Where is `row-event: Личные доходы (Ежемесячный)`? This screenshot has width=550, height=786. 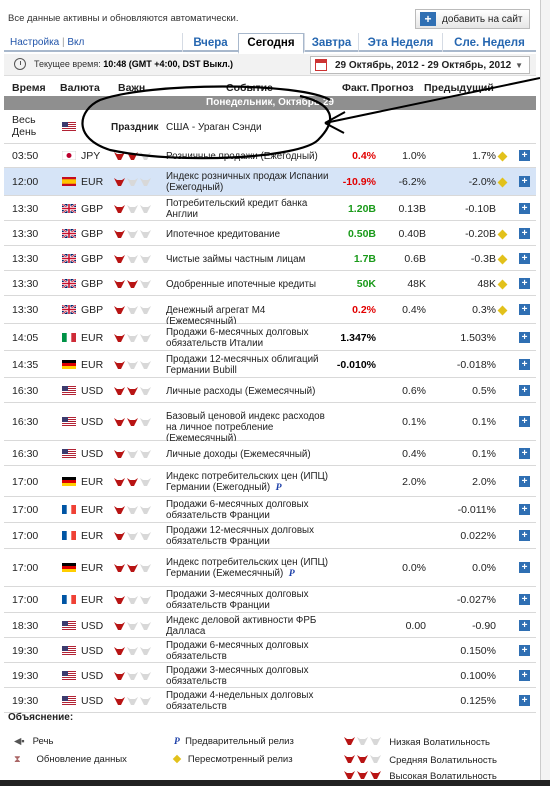
row-event: Личные доходы (Ежемесячный) is located at coordinates (238, 454).